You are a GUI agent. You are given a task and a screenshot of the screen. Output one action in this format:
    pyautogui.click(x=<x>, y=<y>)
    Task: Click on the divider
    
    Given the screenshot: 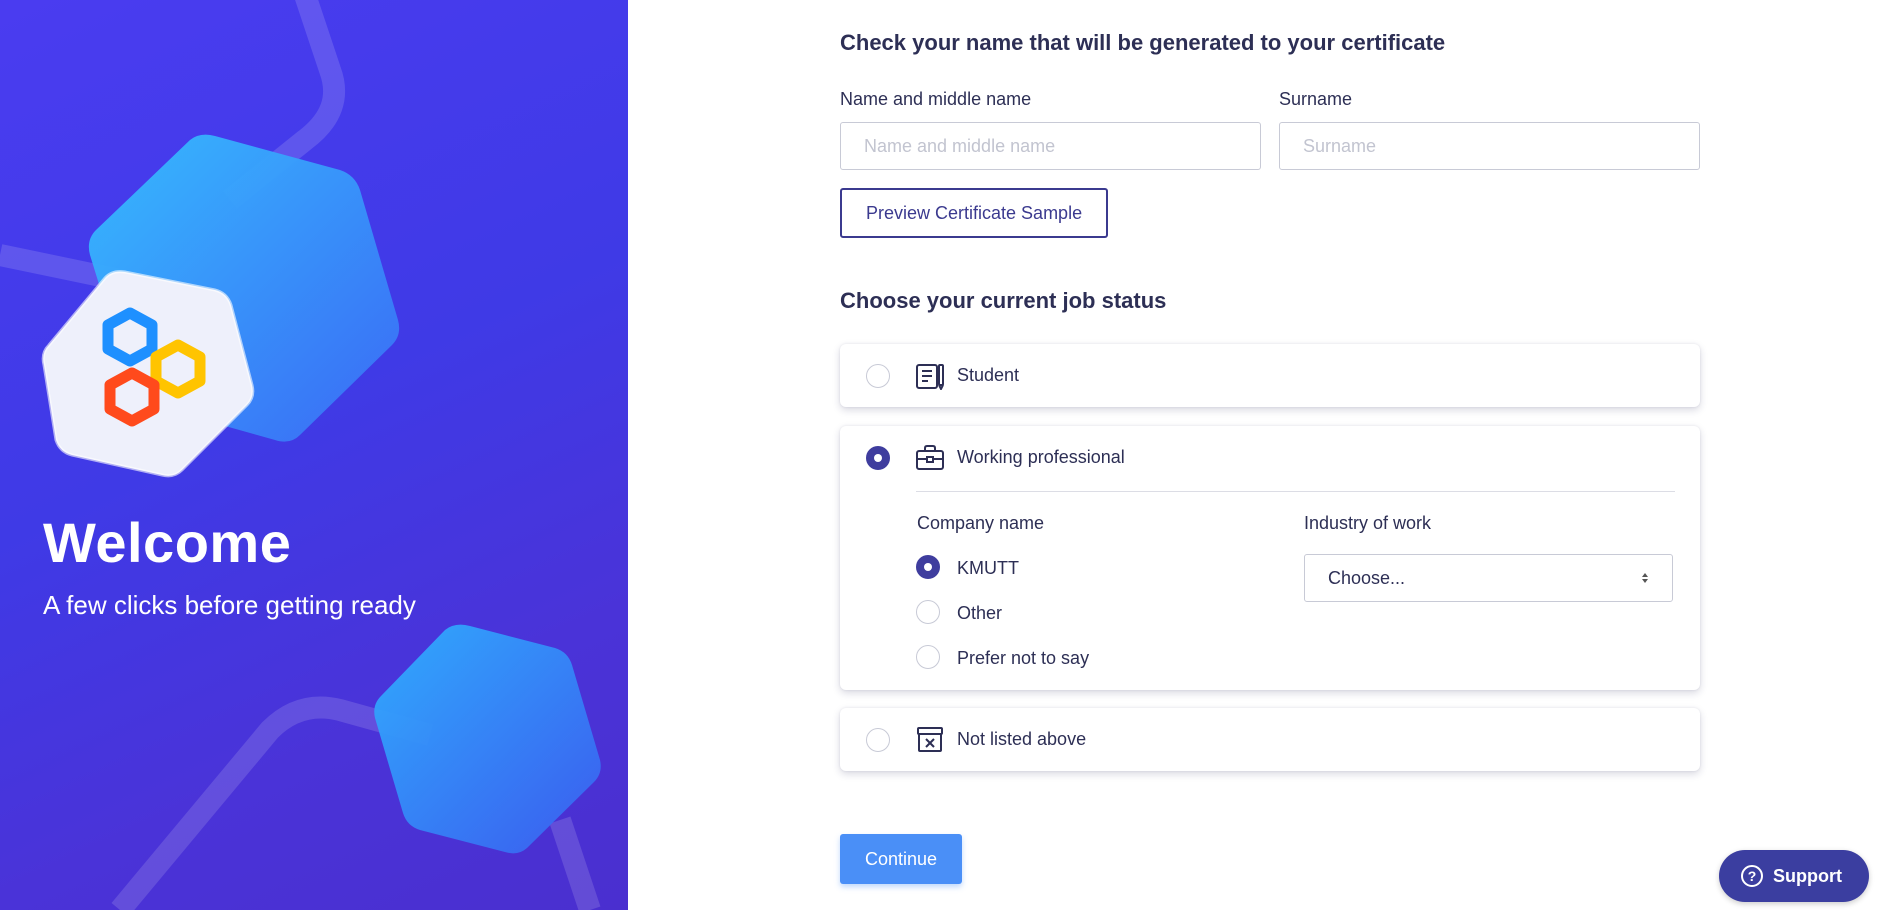 What is the action you would take?
    pyautogui.click(x=1295, y=491)
    